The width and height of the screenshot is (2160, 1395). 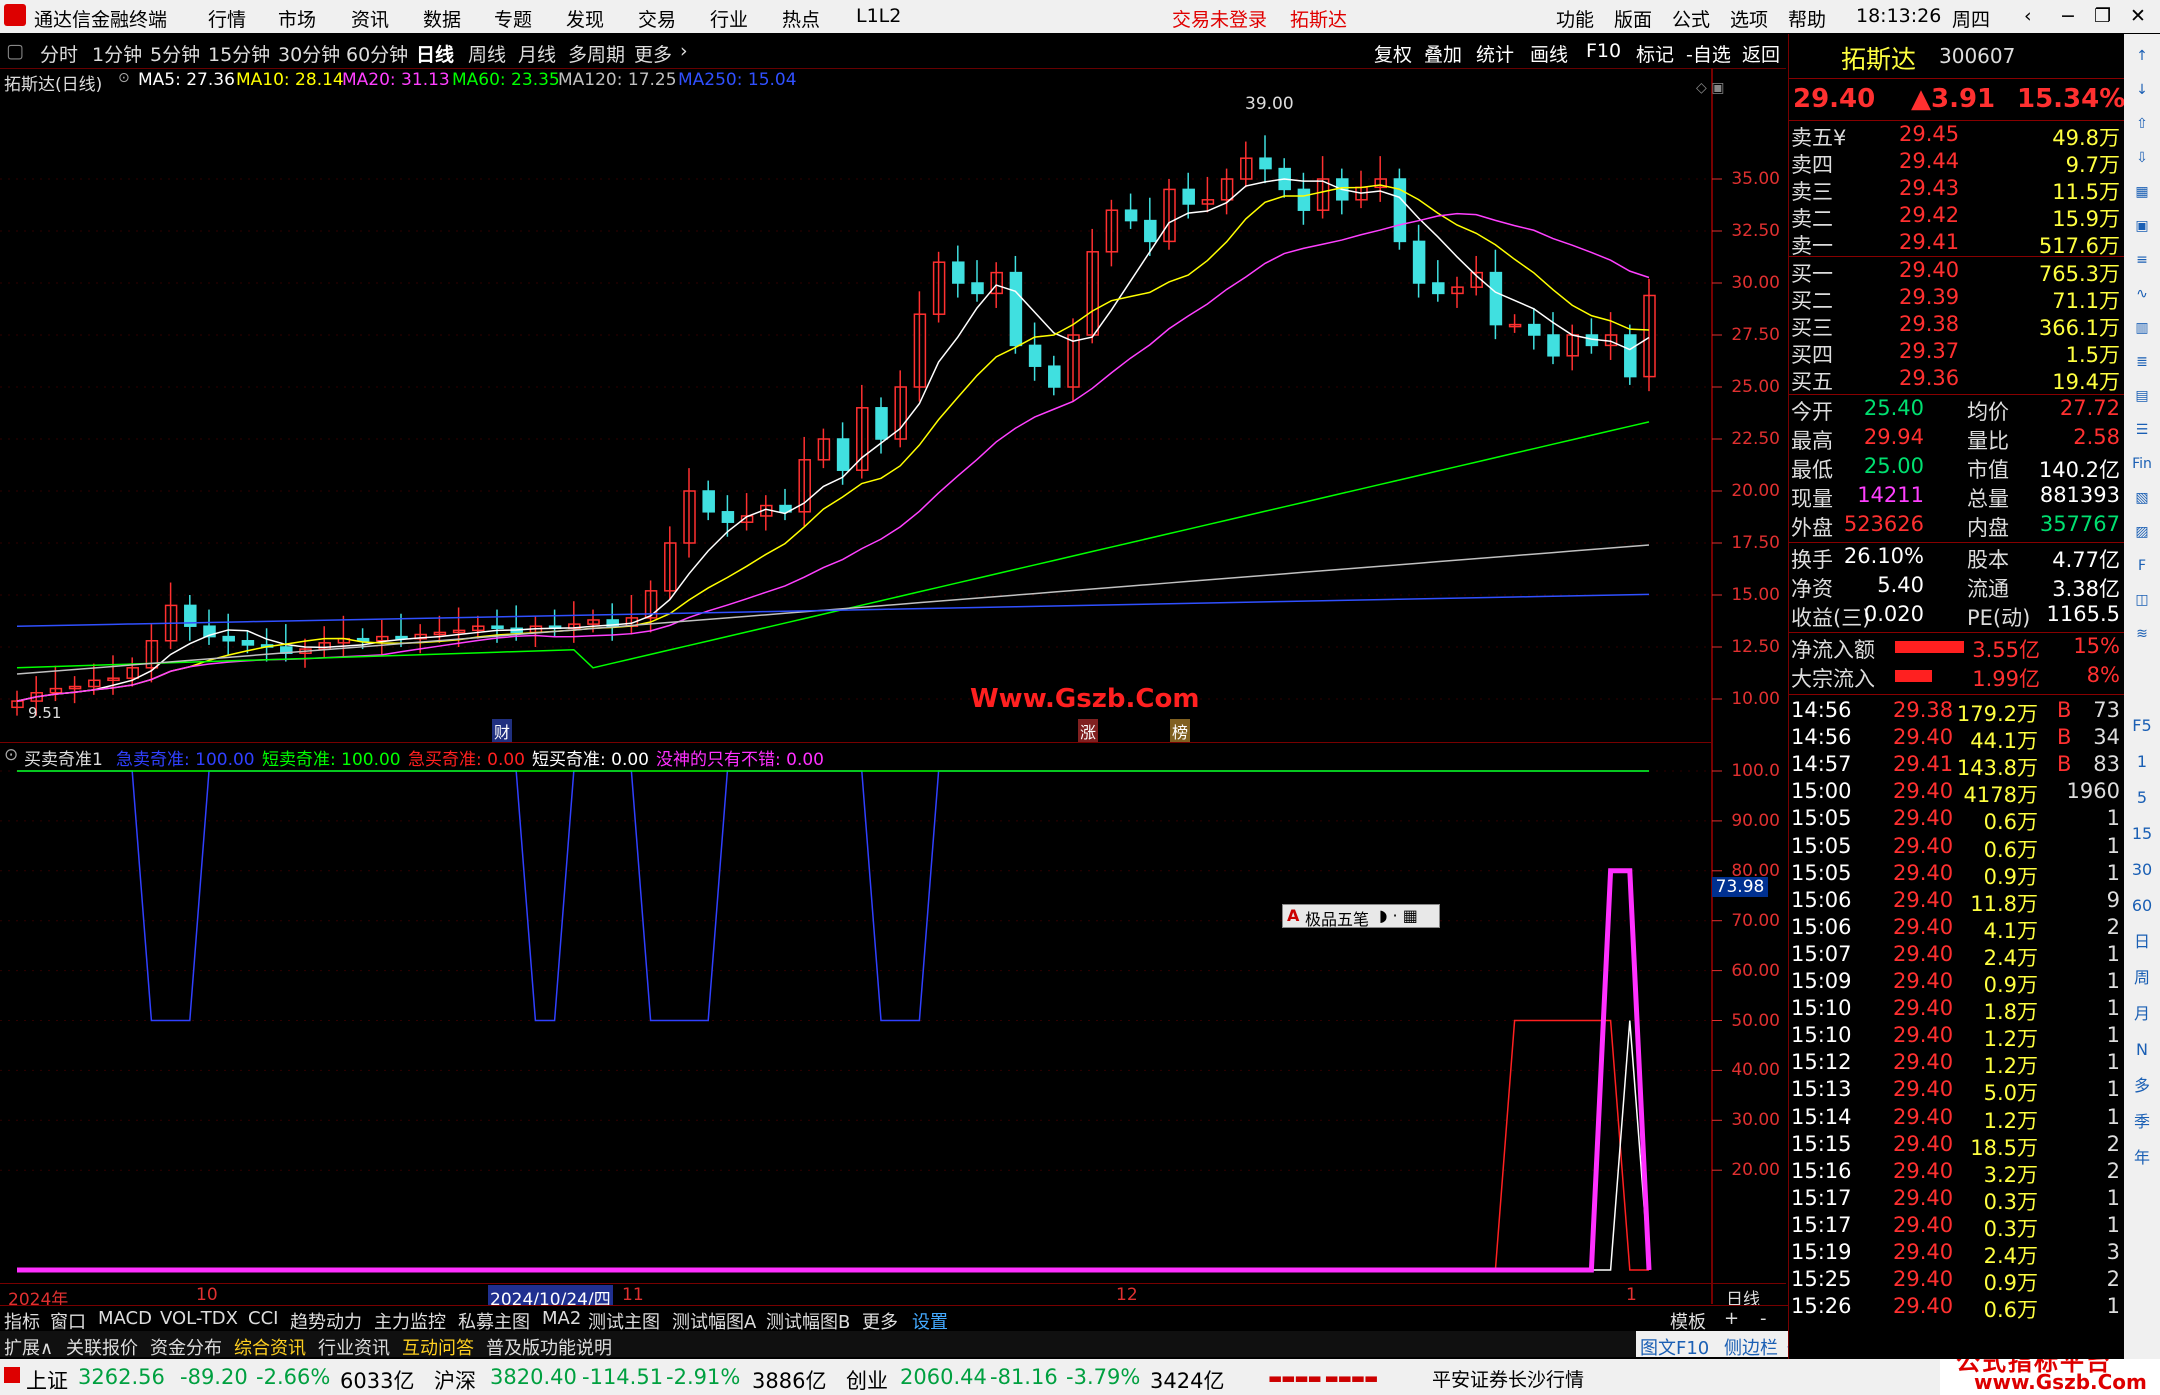 What do you see at coordinates (2142, 498) in the screenshot?
I see `sidebar-tool-icon: ▧` at bounding box center [2142, 498].